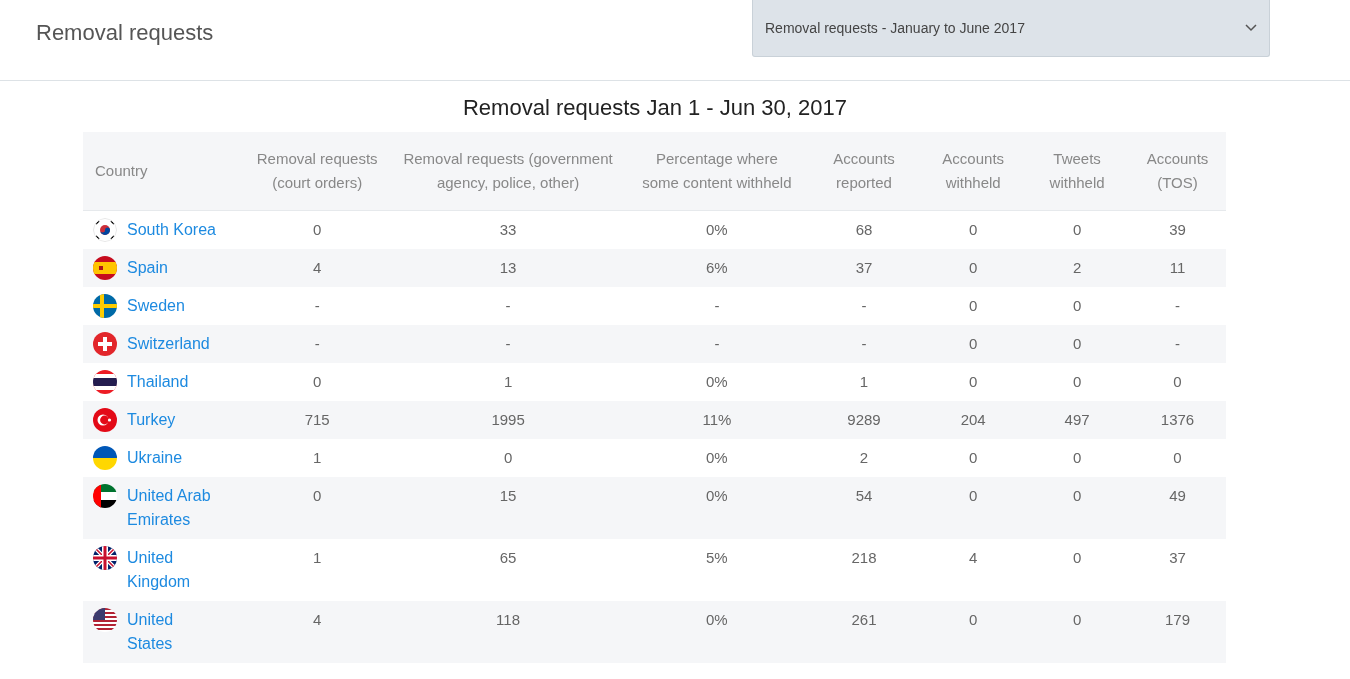  What do you see at coordinates (508, 570) in the screenshot?
I see `table-cell: 65` at bounding box center [508, 570].